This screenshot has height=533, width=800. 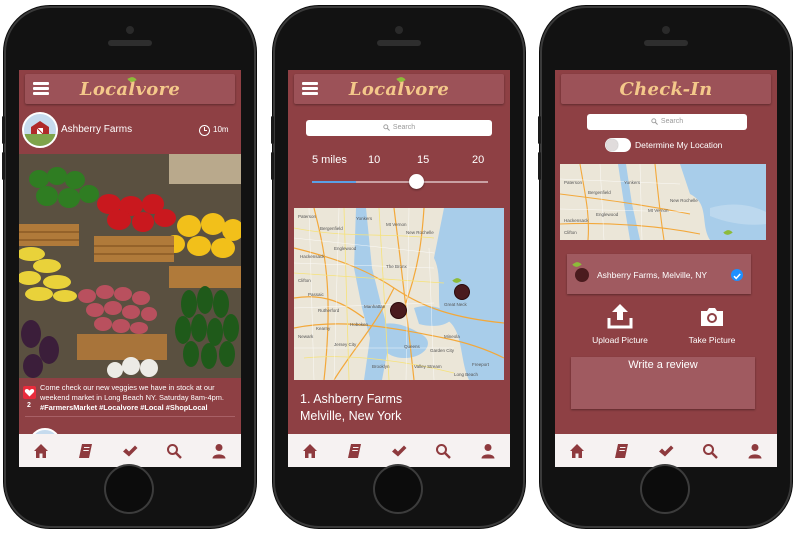 I want to click on selected-location-row: Ashberry Farms, Melville, NY, so click(x=659, y=274).